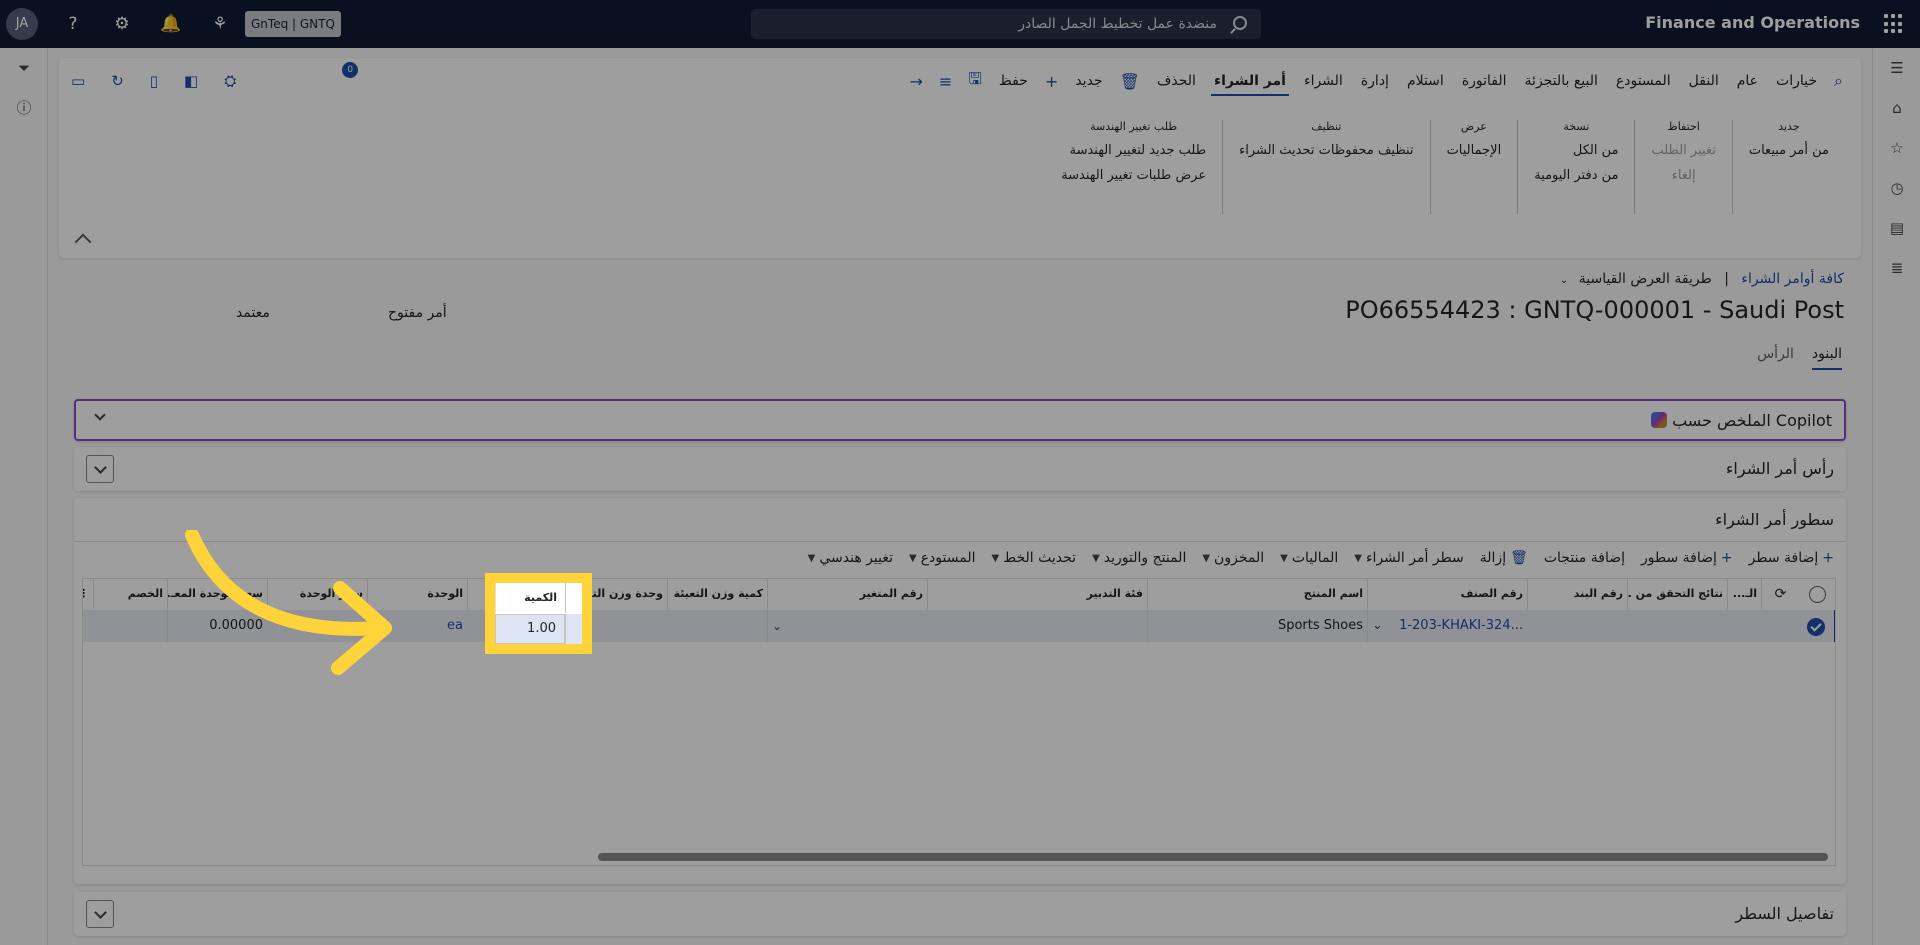 The height and width of the screenshot is (945, 1920). Describe the element at coordinates (1037, 594) in the screenshot. I see `column-procurement: فئة التدبير` at that location.